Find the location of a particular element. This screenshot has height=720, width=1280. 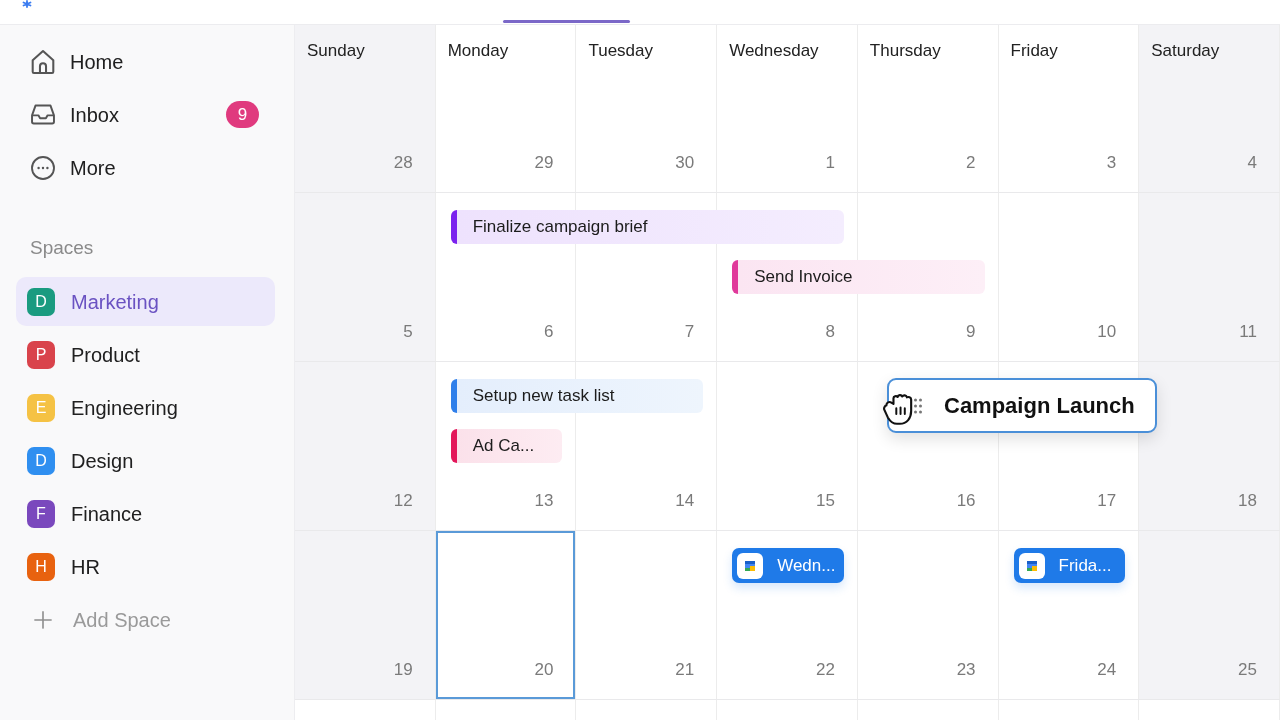

space-avatar: E is located at coordinates (41, 407).